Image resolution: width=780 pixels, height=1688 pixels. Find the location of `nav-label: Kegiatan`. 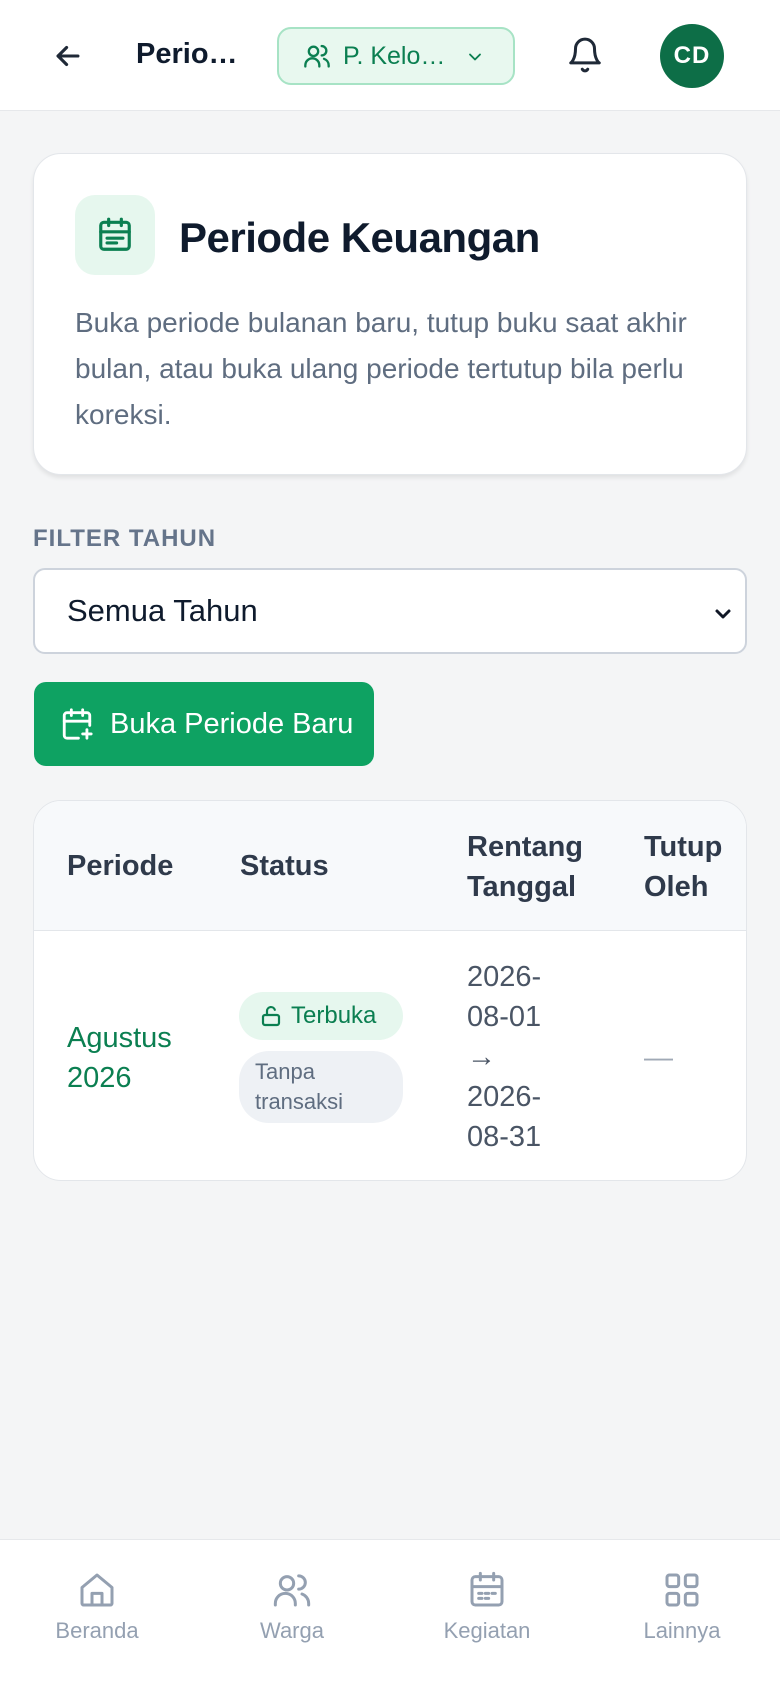

nav-label: Kegiatan is located at coordinates (487, 1630).